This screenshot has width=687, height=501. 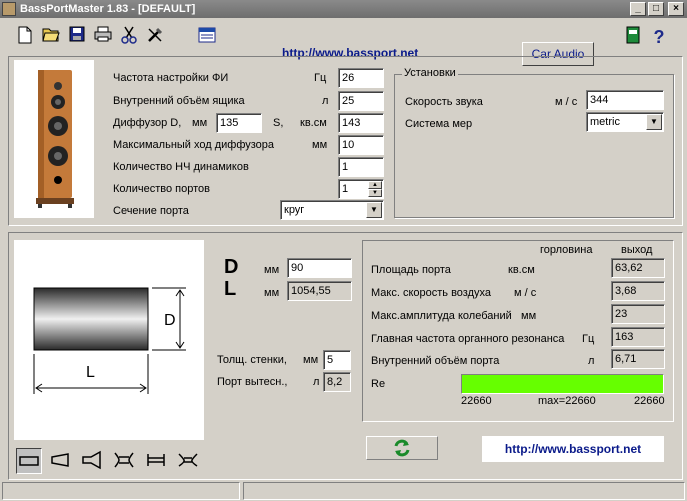 I want to click on result-unit: м / с, so click(x=525, y=293).